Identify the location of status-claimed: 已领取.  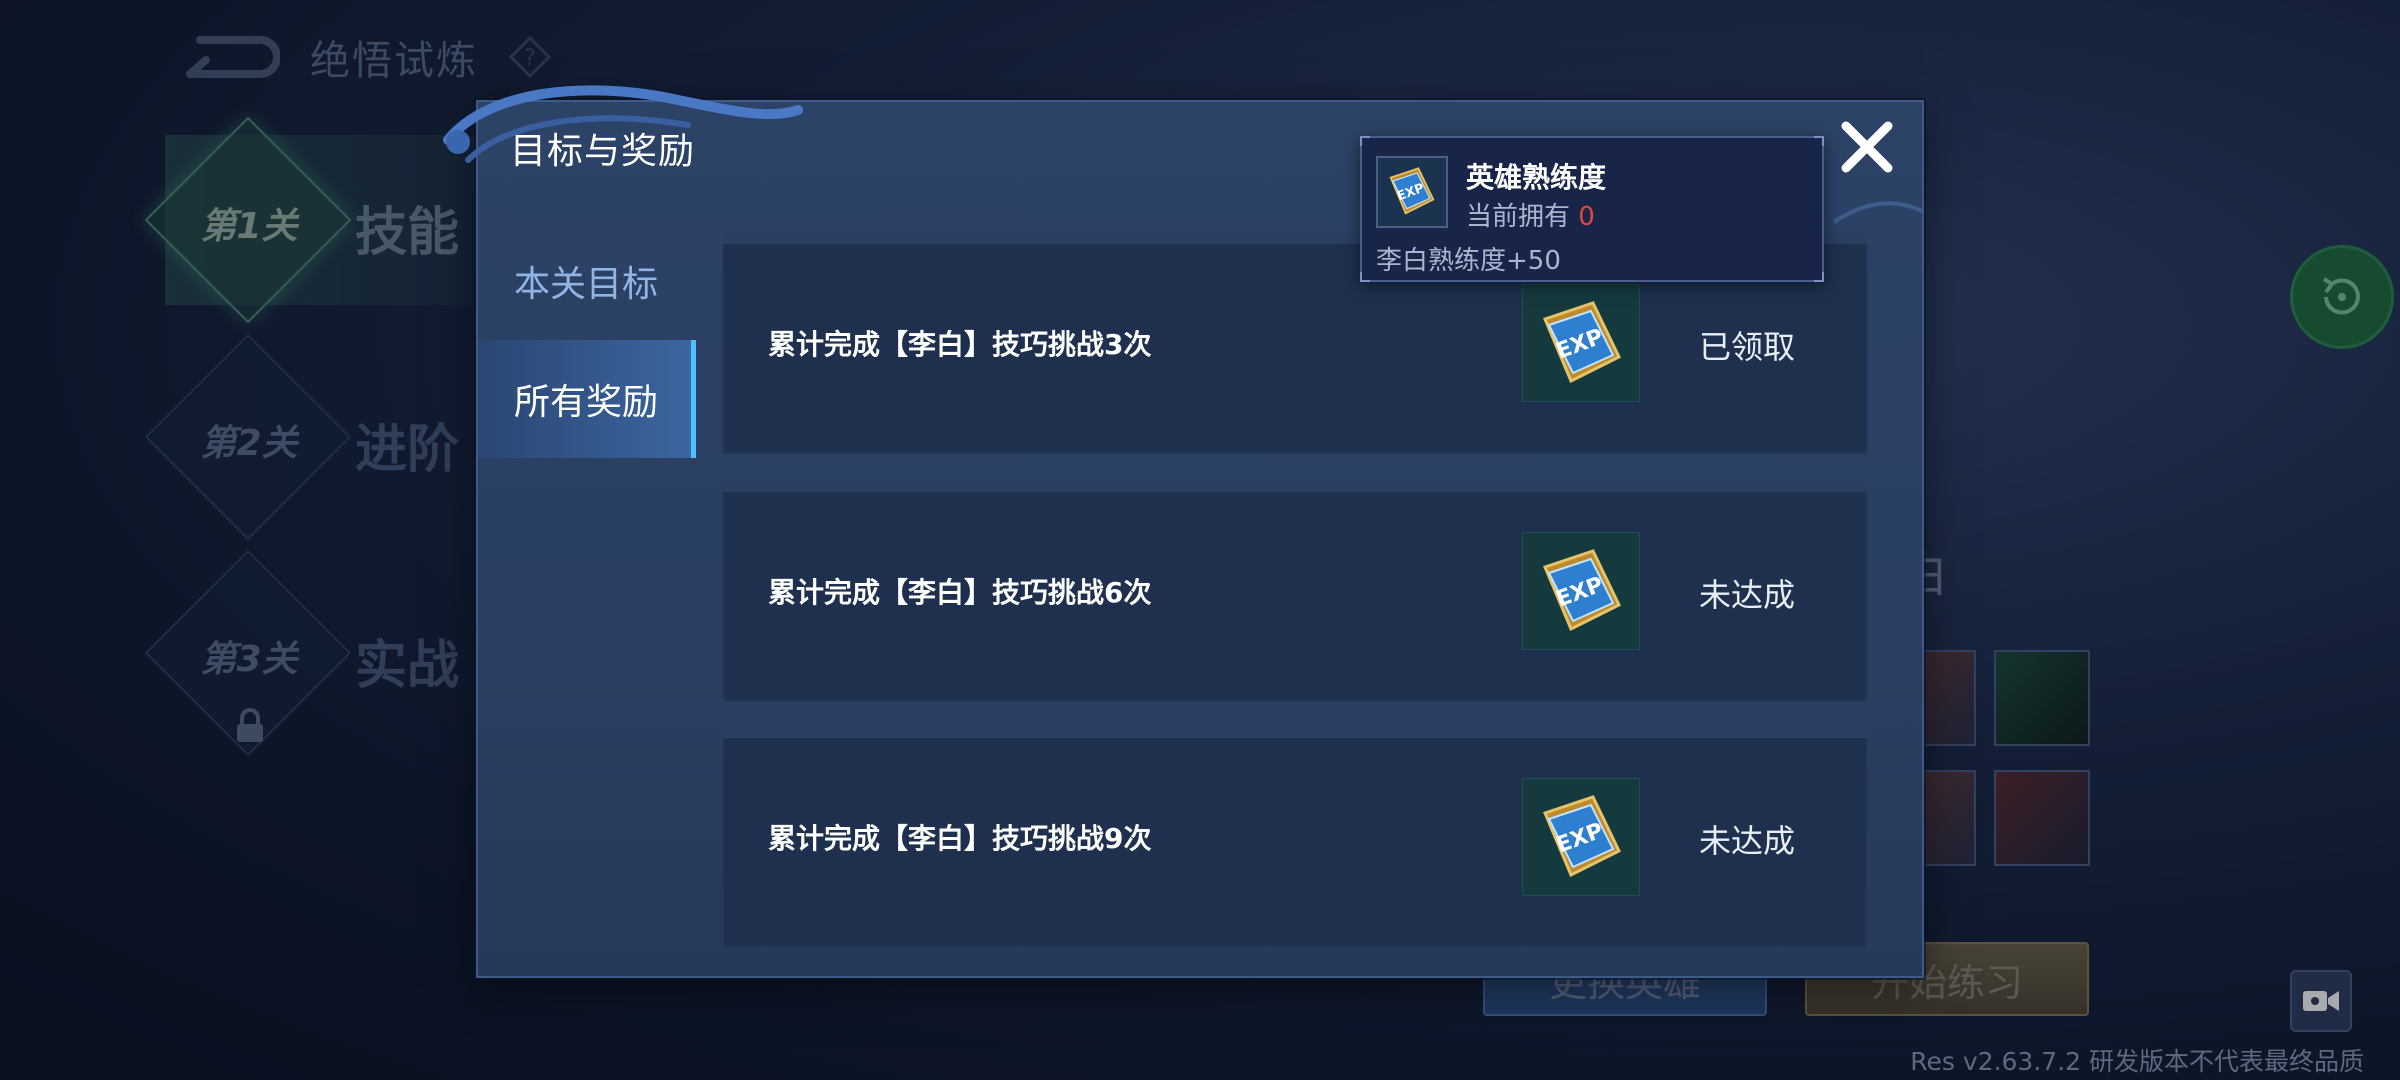
(1746, 347).